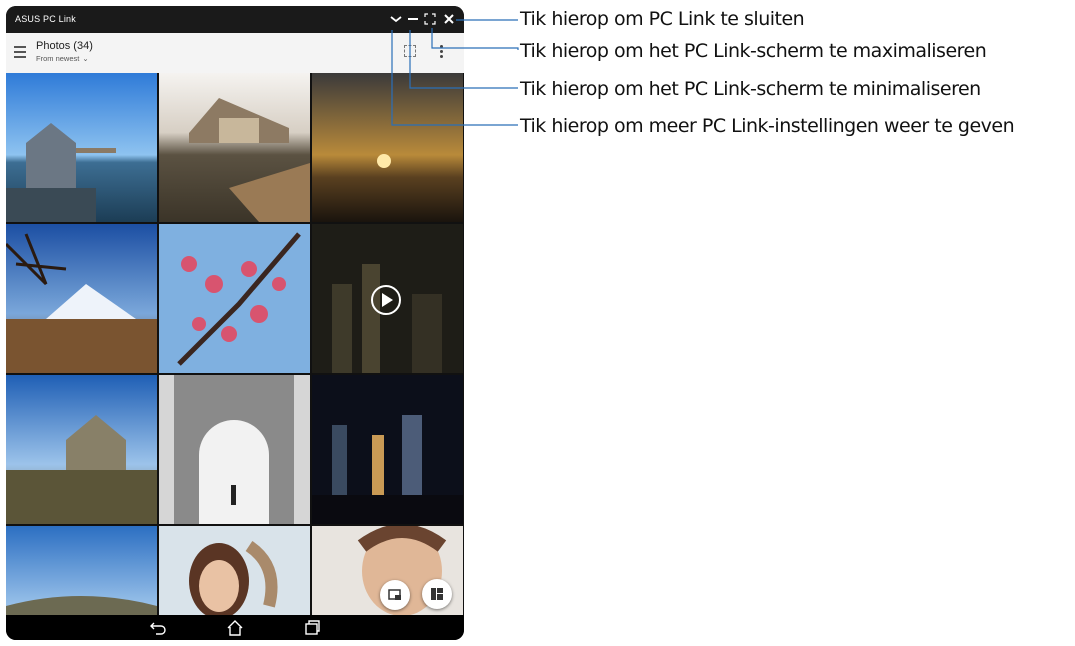 The height and width of the screenshot is (646, 1075). I want to click on callout-close: Tik hierop om PC Link te sluiten, so click(662, 19).